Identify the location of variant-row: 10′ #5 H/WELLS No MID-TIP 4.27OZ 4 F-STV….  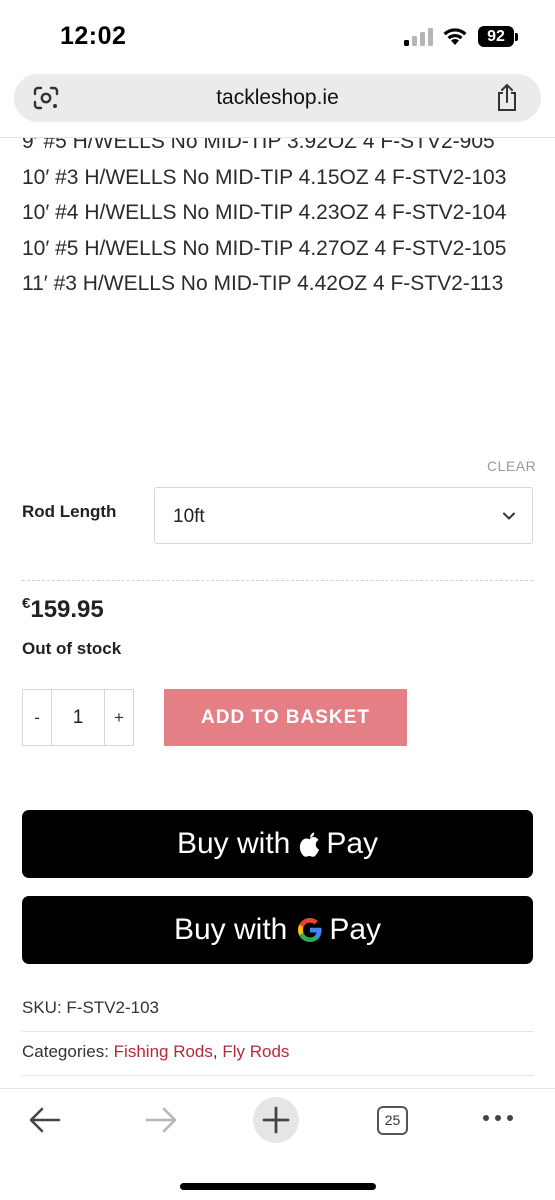
(264, 248).